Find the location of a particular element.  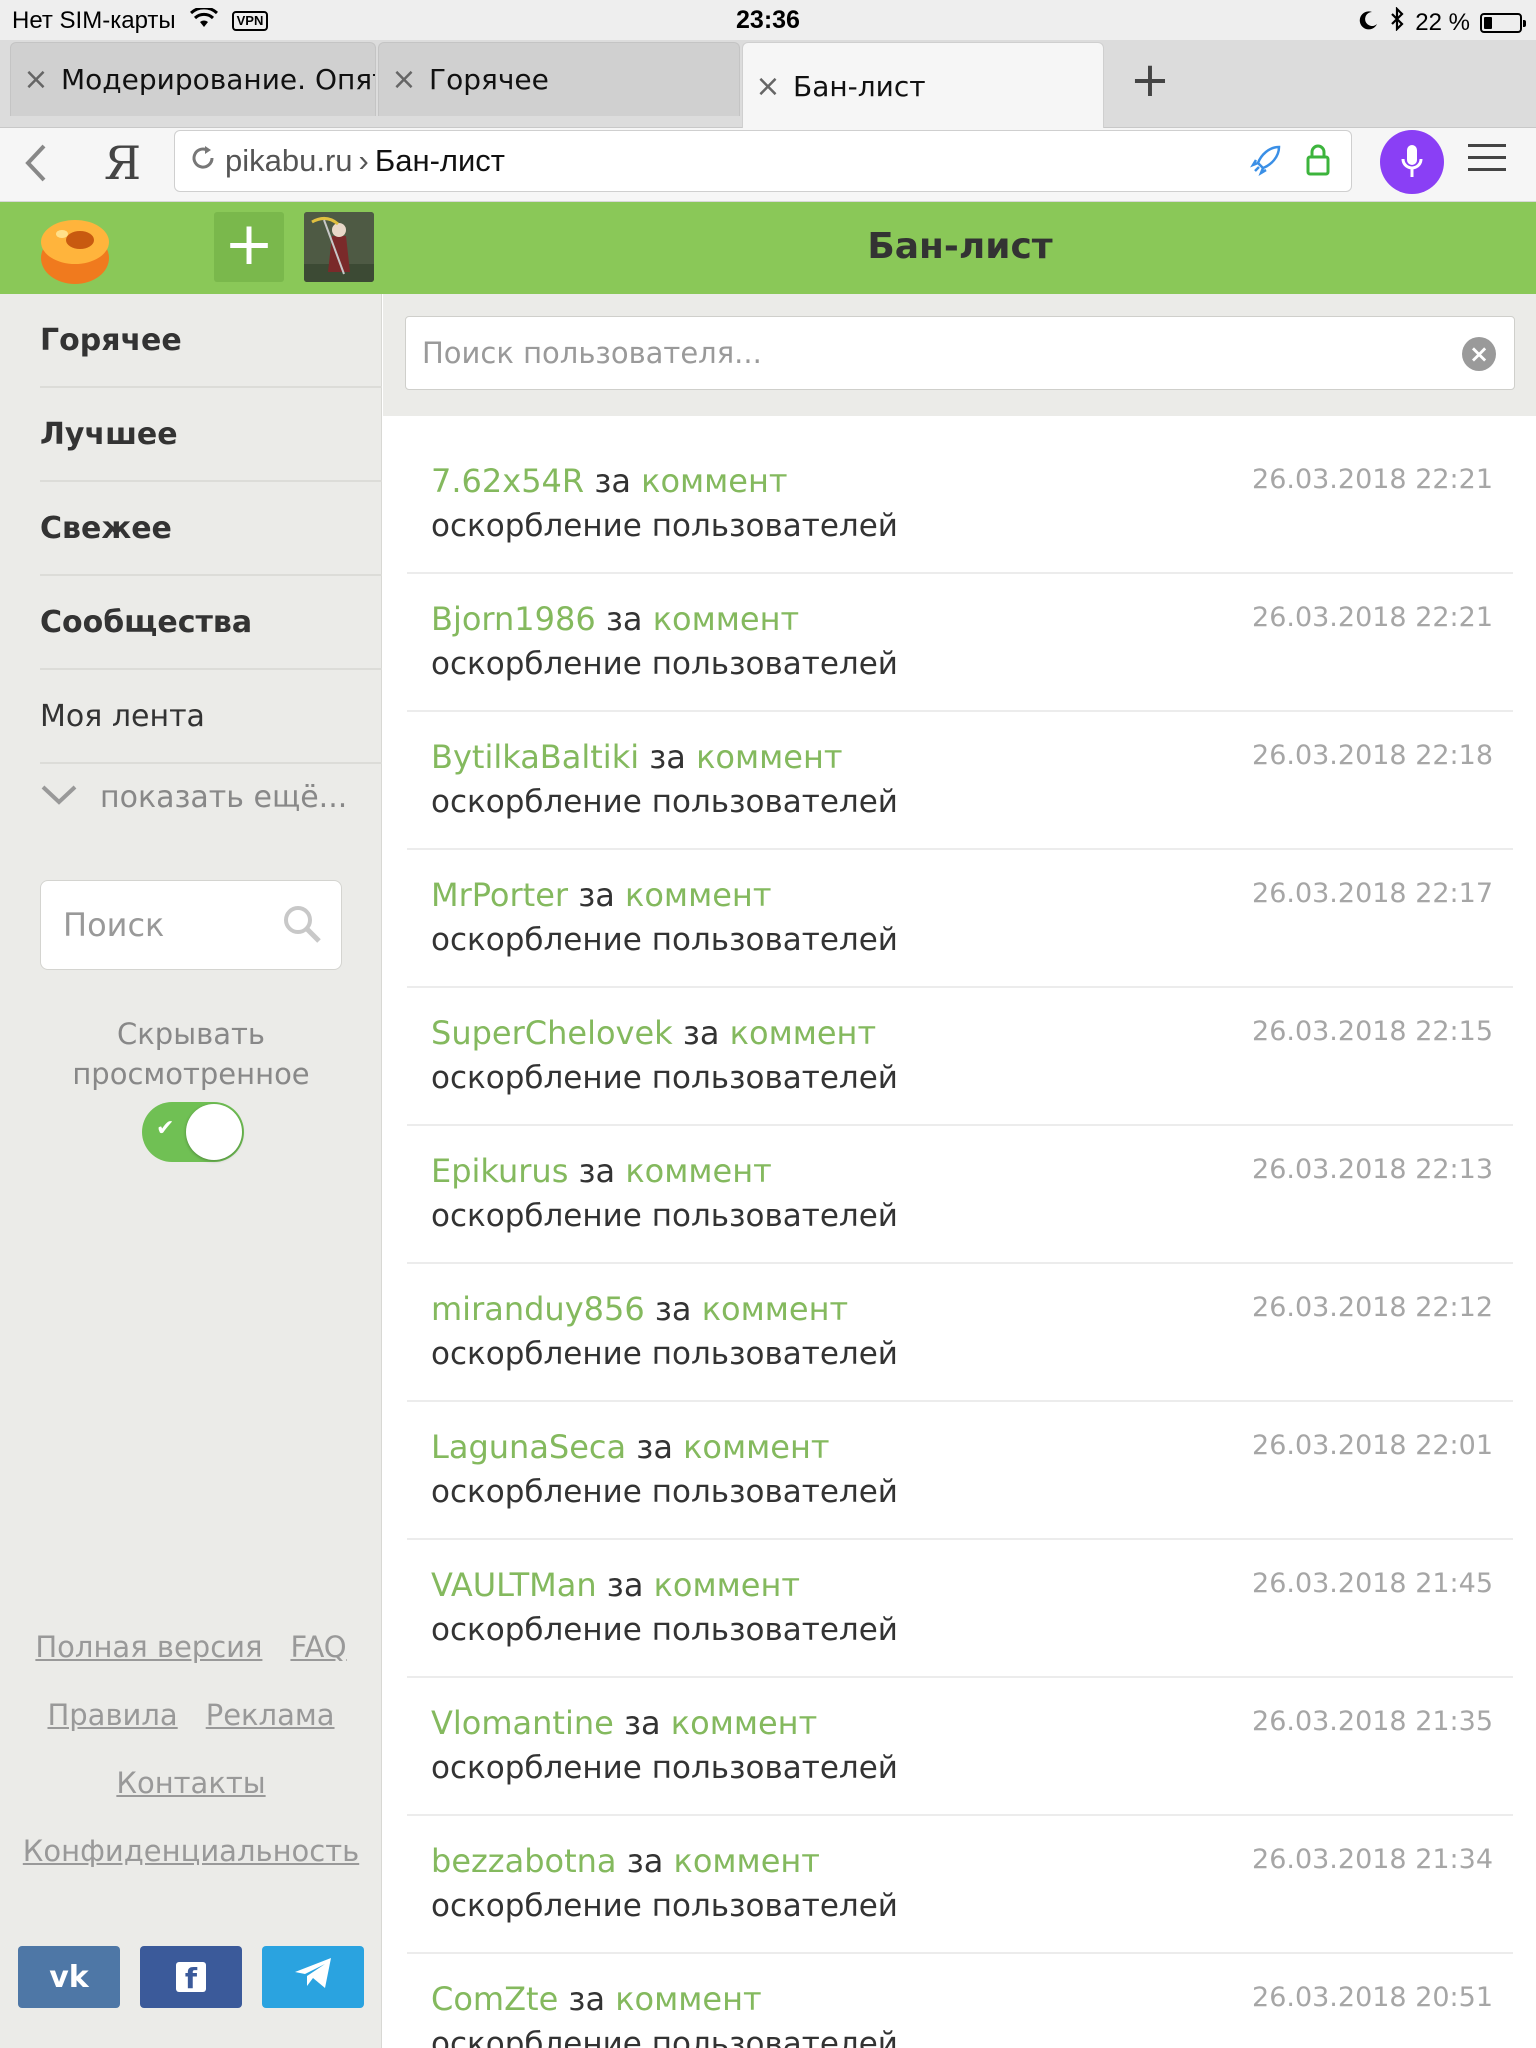

check-icon: ✔ is located at coordinates (165, 1128).